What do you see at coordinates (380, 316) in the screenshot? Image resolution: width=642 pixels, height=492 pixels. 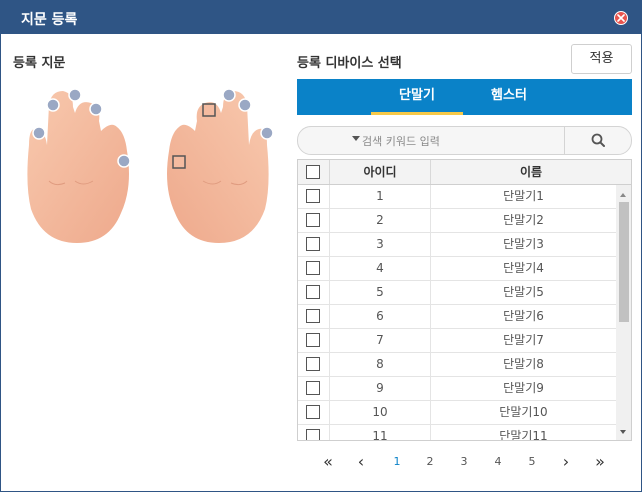 I see `row-id-cell: 6` at bounding box center [380, 316].